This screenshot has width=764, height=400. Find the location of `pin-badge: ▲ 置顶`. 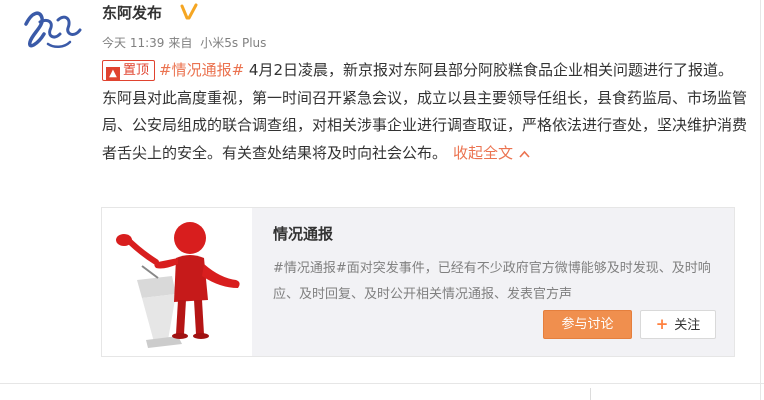

pin-badge: ▲ 置顶 is located at coordinates (129, 70).